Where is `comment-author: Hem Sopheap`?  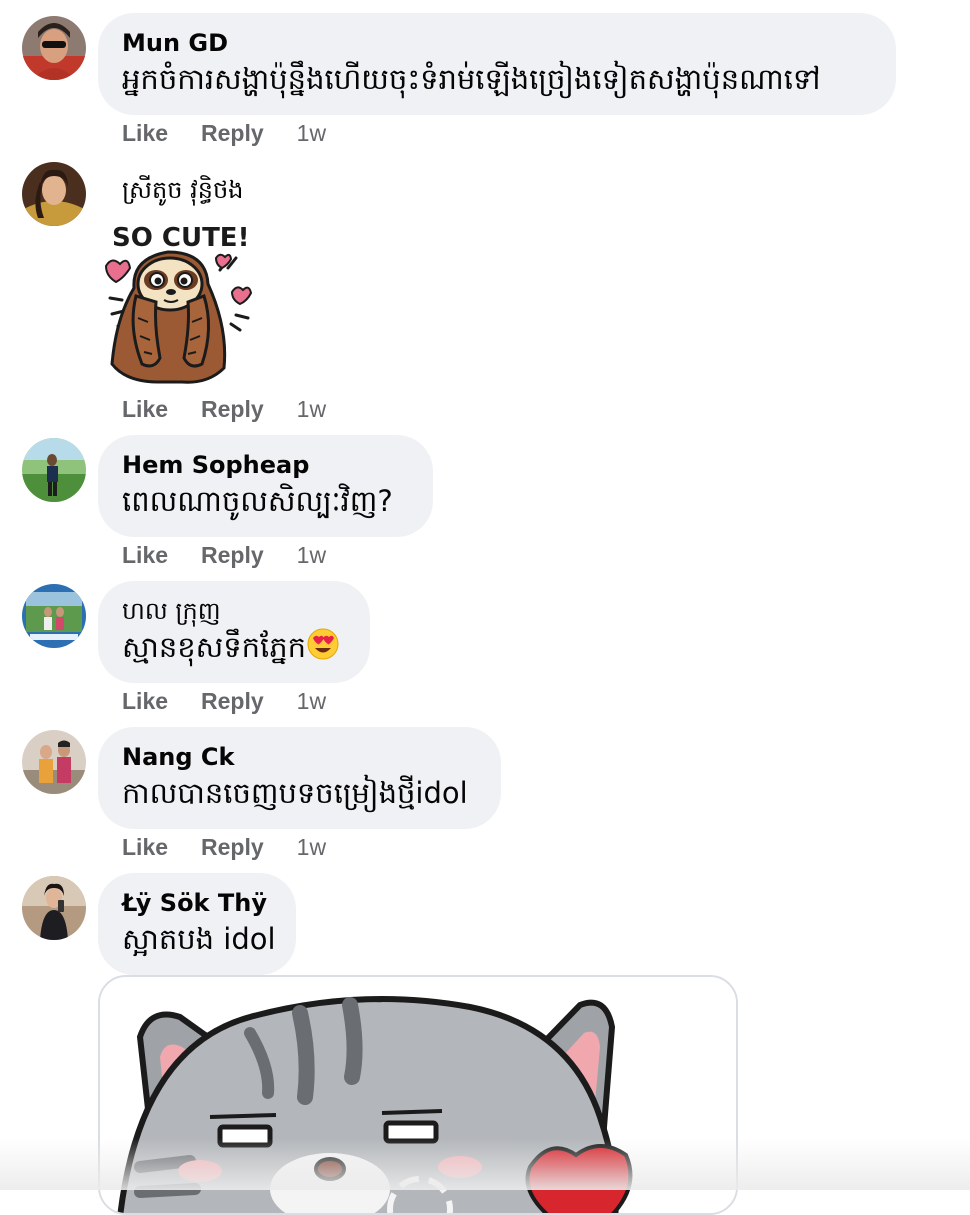
comment-author: Hem Sopheap is located at coordinates (265, 465).